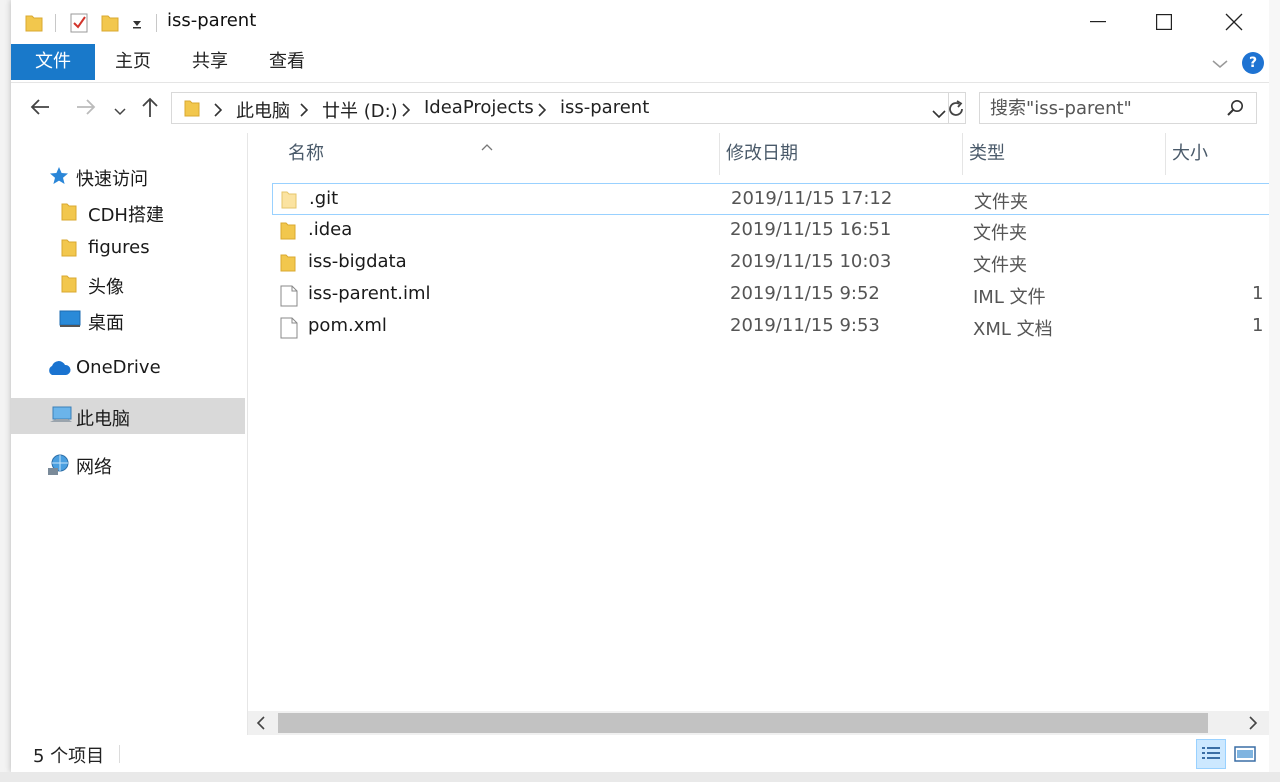 The height and width of the screenshot is (782, 1280). I want to click on help-icon: ?, so click(1253, 63).